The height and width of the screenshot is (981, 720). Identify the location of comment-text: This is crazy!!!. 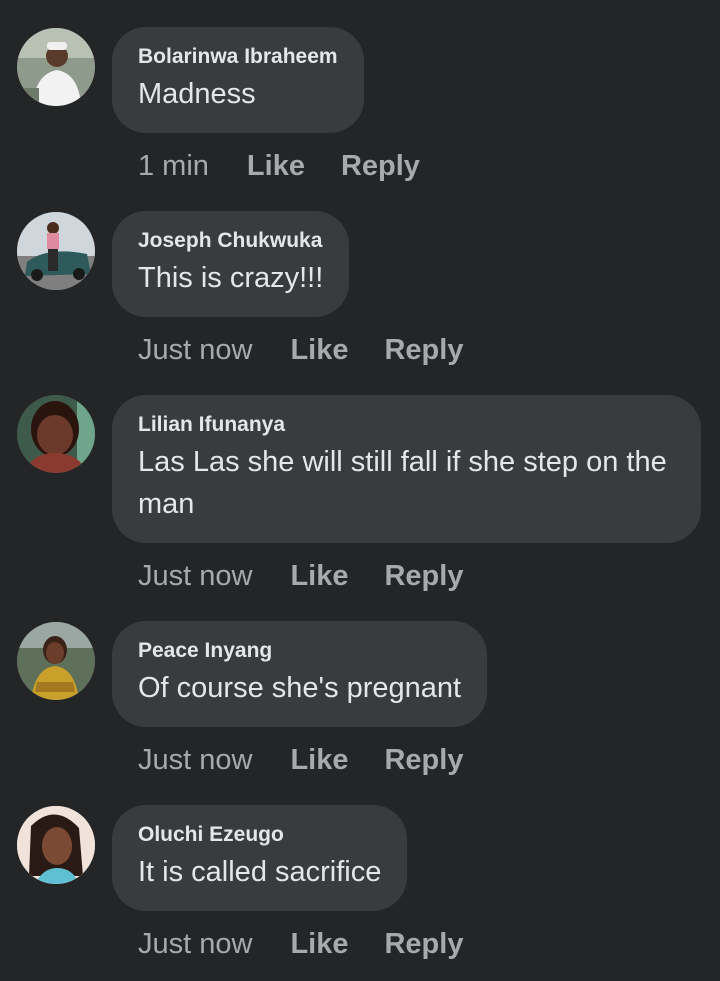
(231, 278).